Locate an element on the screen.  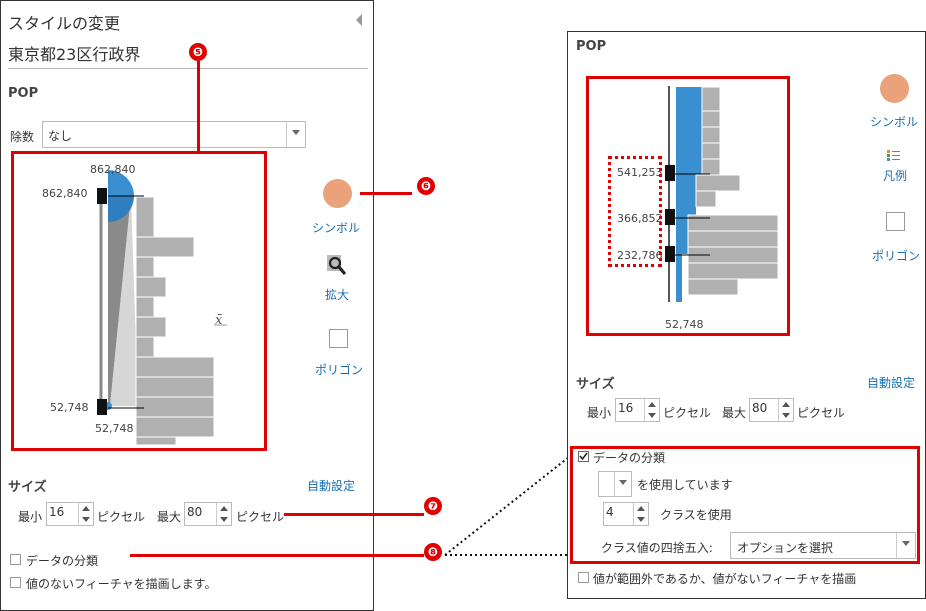
header-divider is located at coordinates (188, 68).